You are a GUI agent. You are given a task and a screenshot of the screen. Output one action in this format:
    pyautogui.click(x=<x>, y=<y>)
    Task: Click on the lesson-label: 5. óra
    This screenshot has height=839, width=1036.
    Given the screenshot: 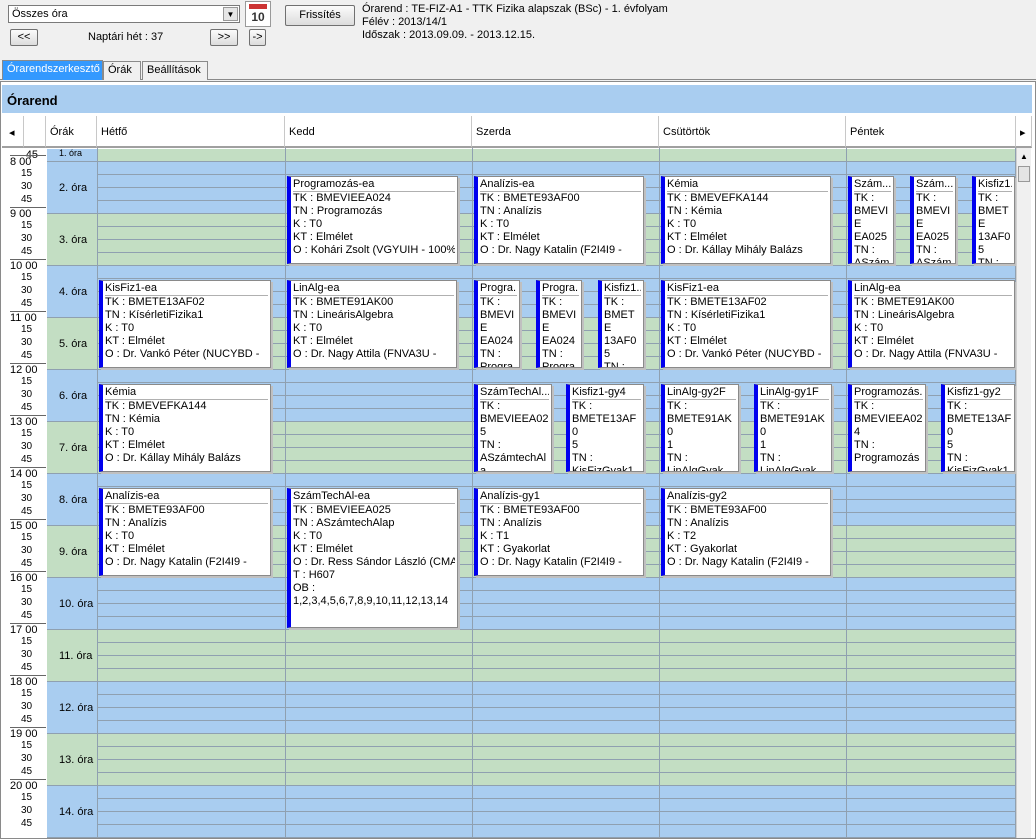 What is the action you would take?
    pyautogui.click(x=72, y=344)
    